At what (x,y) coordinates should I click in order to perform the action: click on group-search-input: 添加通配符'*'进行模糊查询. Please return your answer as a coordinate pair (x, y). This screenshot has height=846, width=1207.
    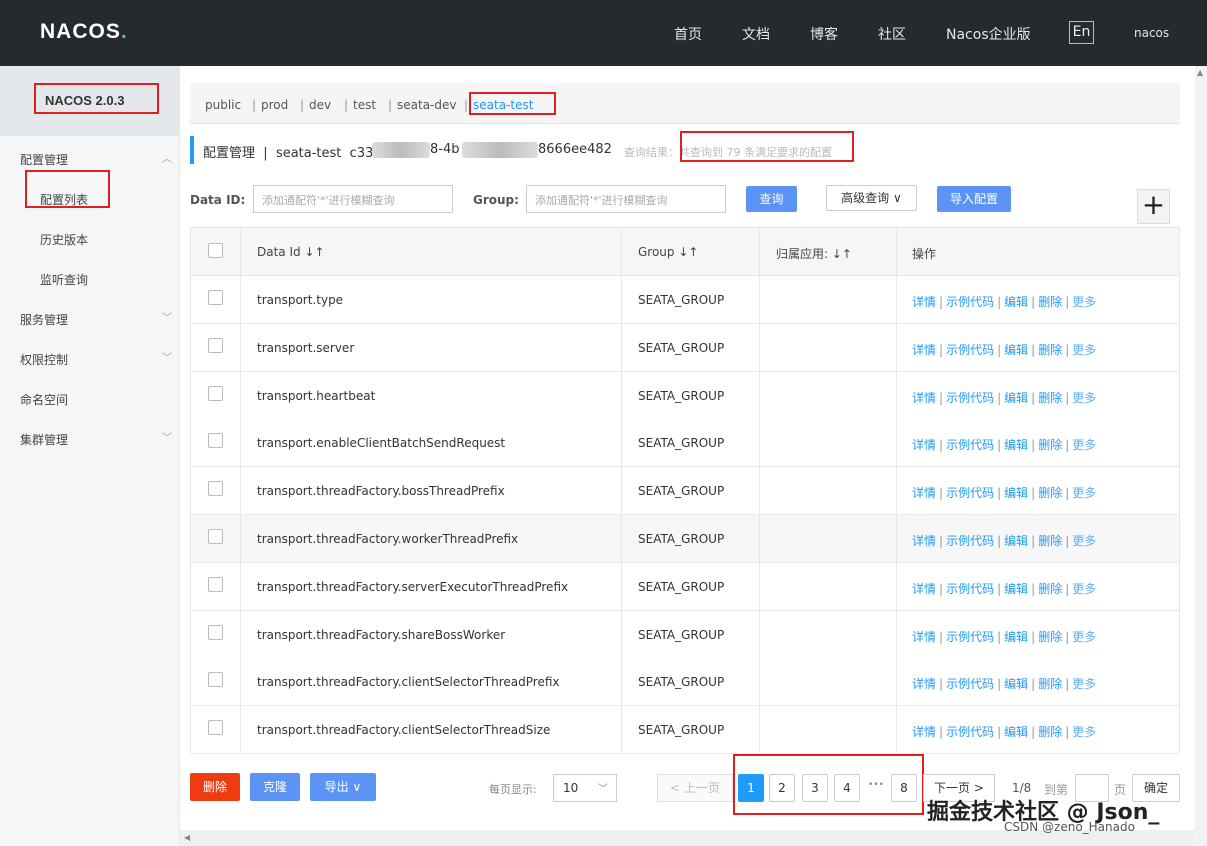
    Looking at the image, I should click on (626, 199).